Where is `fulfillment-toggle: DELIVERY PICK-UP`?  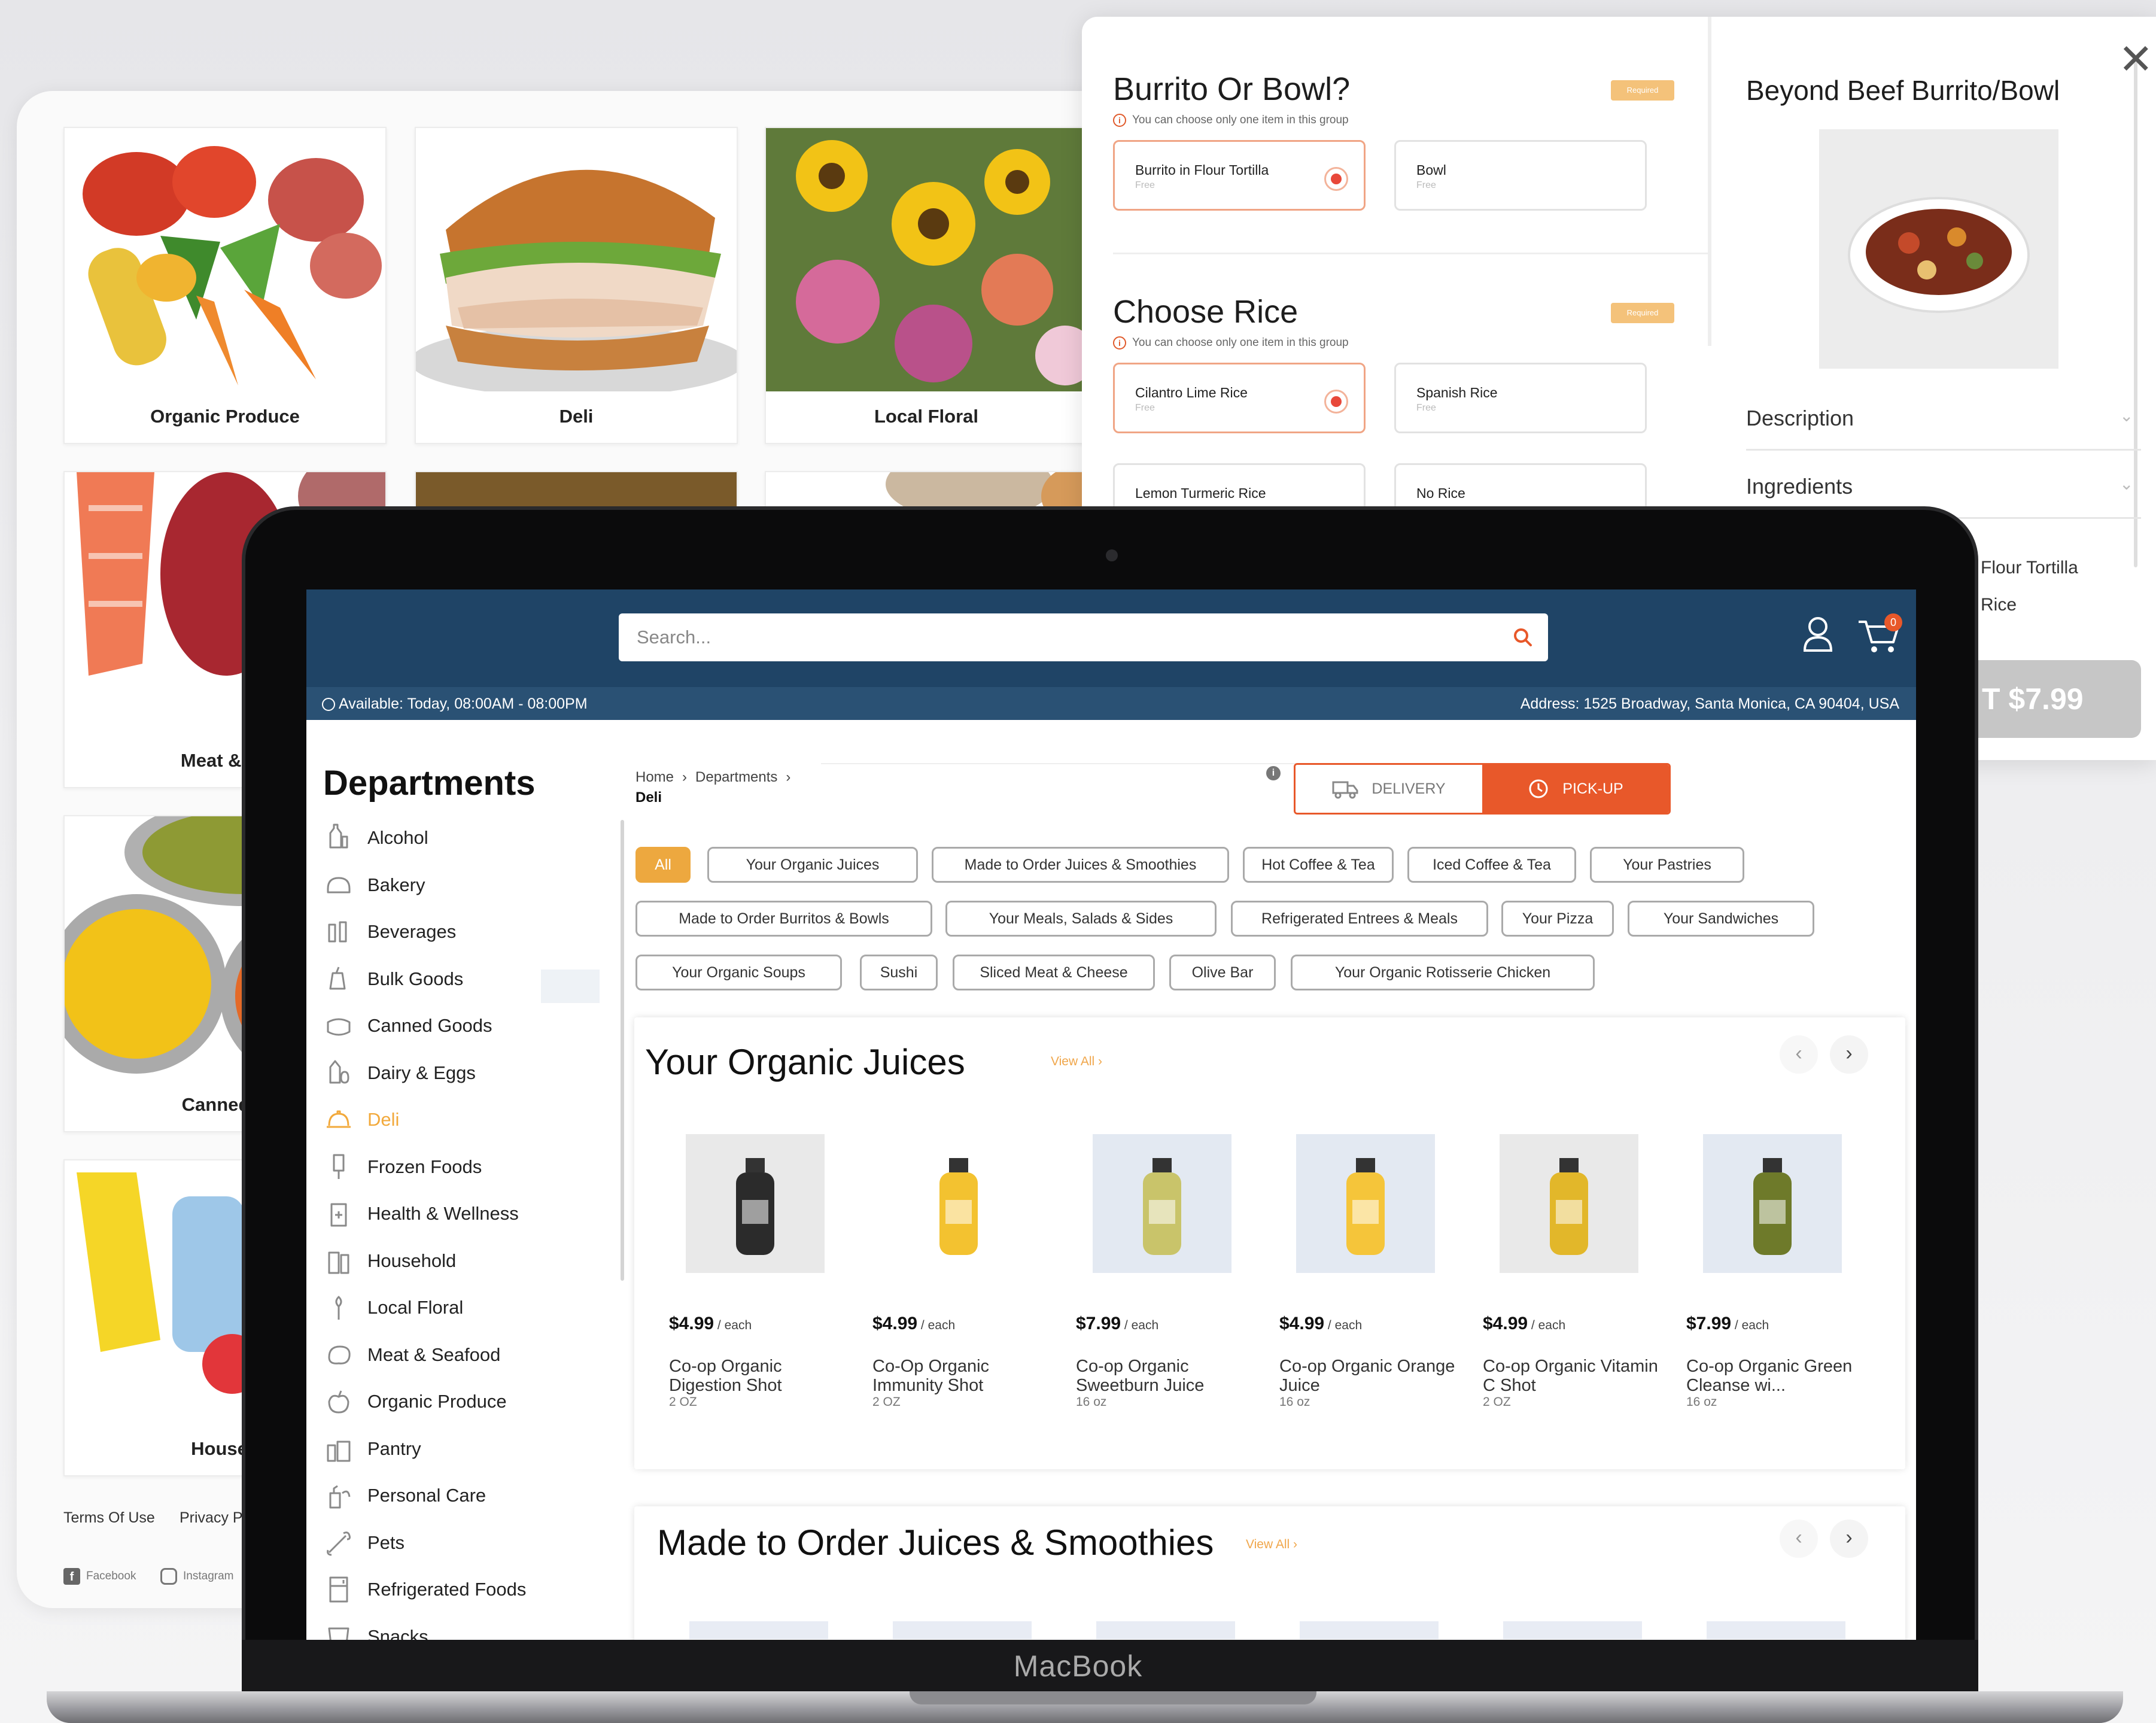 fulfillment-toggle: DELIVERY PICK-UP is located at coordinates (1482, 789).